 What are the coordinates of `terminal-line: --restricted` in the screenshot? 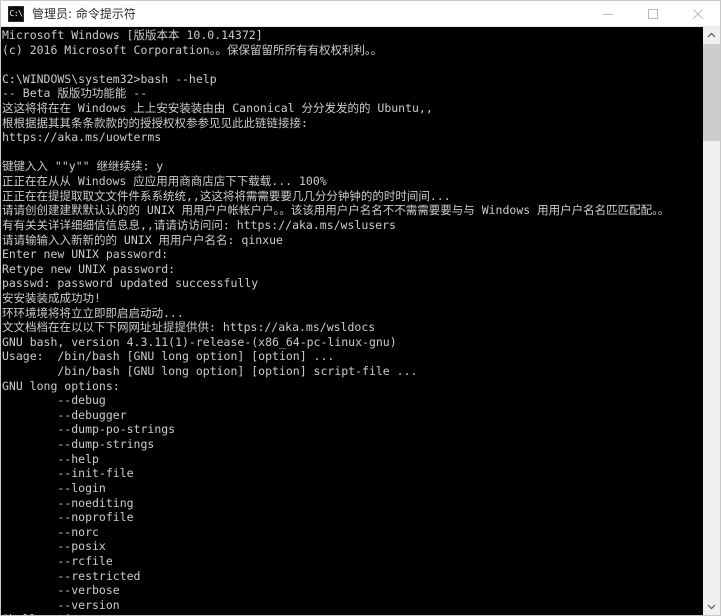 It's located at (71, 575).